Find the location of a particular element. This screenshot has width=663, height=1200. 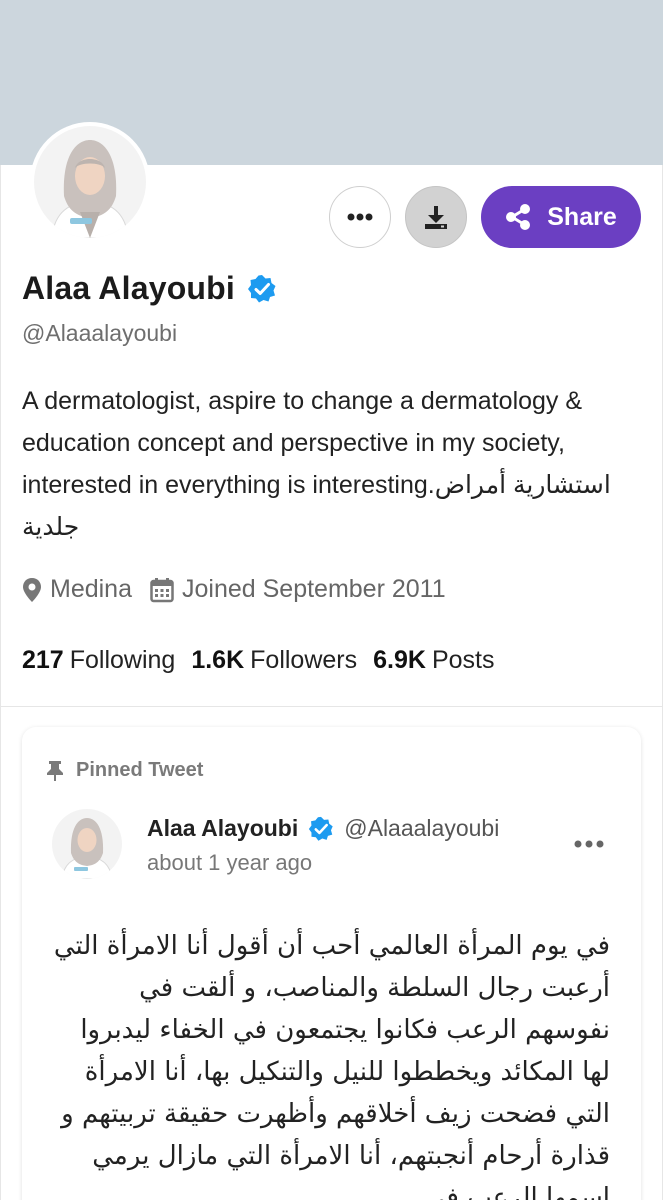

joined-item: Joined September 2011 is located at coordinates (298, 589).